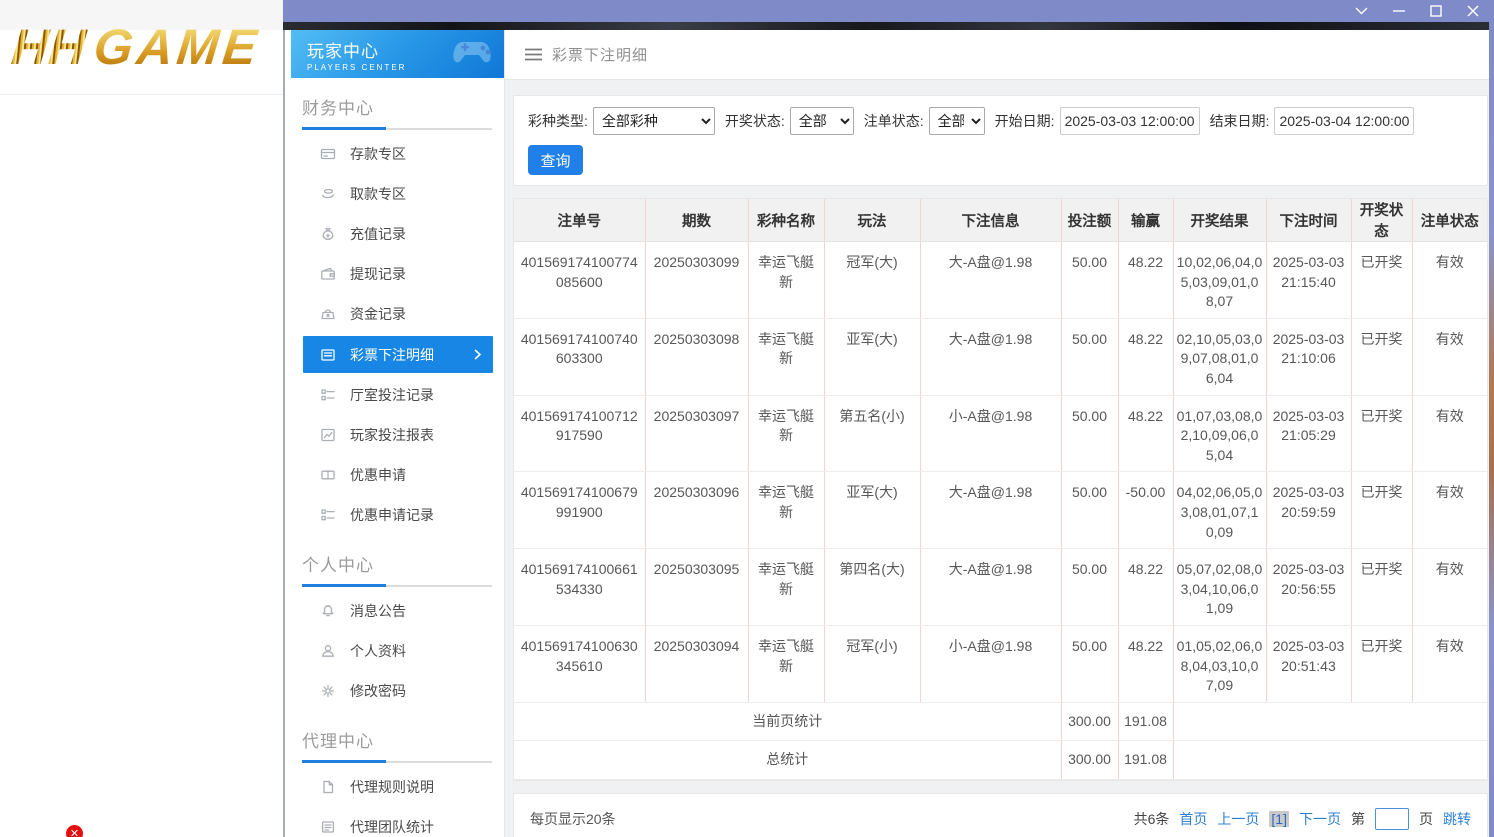 Image resolution: width=1494 pixels, height=837 pixels. I want to click on end-date-label: 结束日期:, so click(1239, 121).